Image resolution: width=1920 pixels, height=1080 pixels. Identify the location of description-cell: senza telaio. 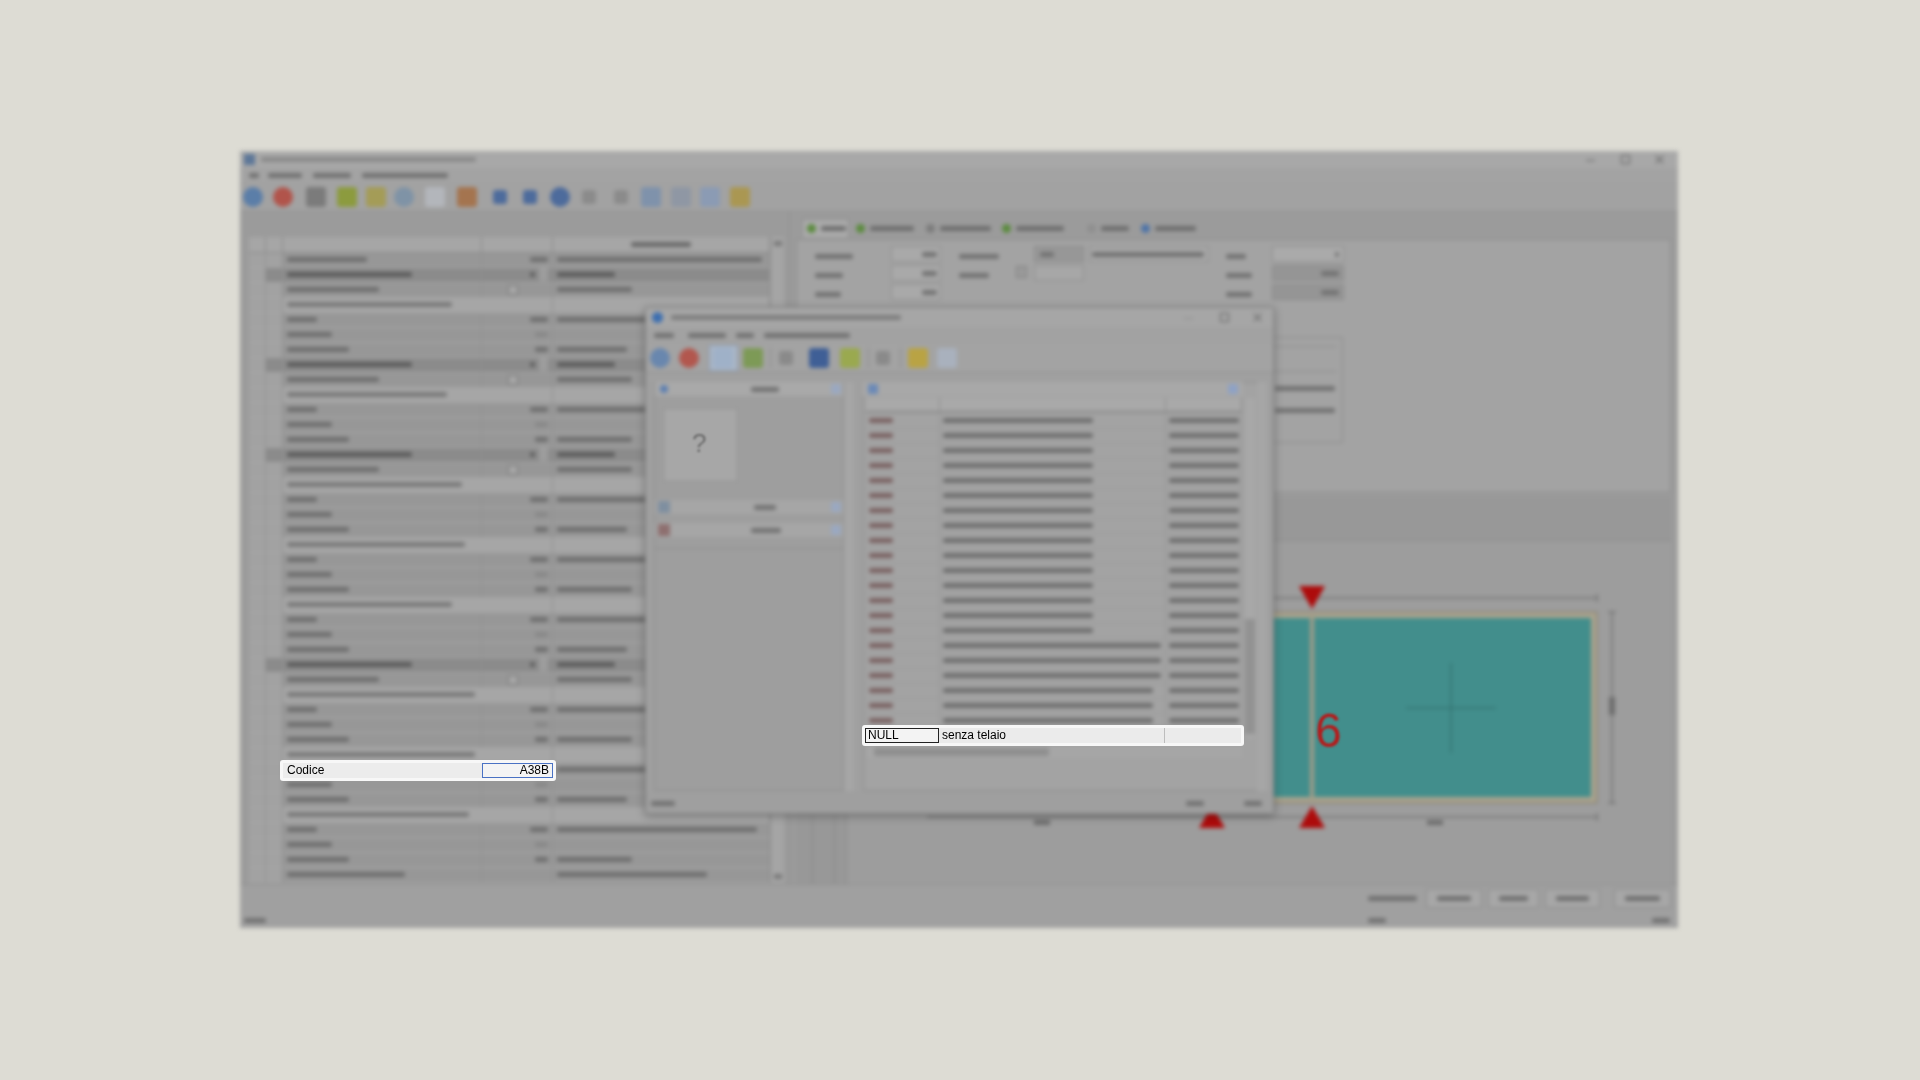
(1052, 735).